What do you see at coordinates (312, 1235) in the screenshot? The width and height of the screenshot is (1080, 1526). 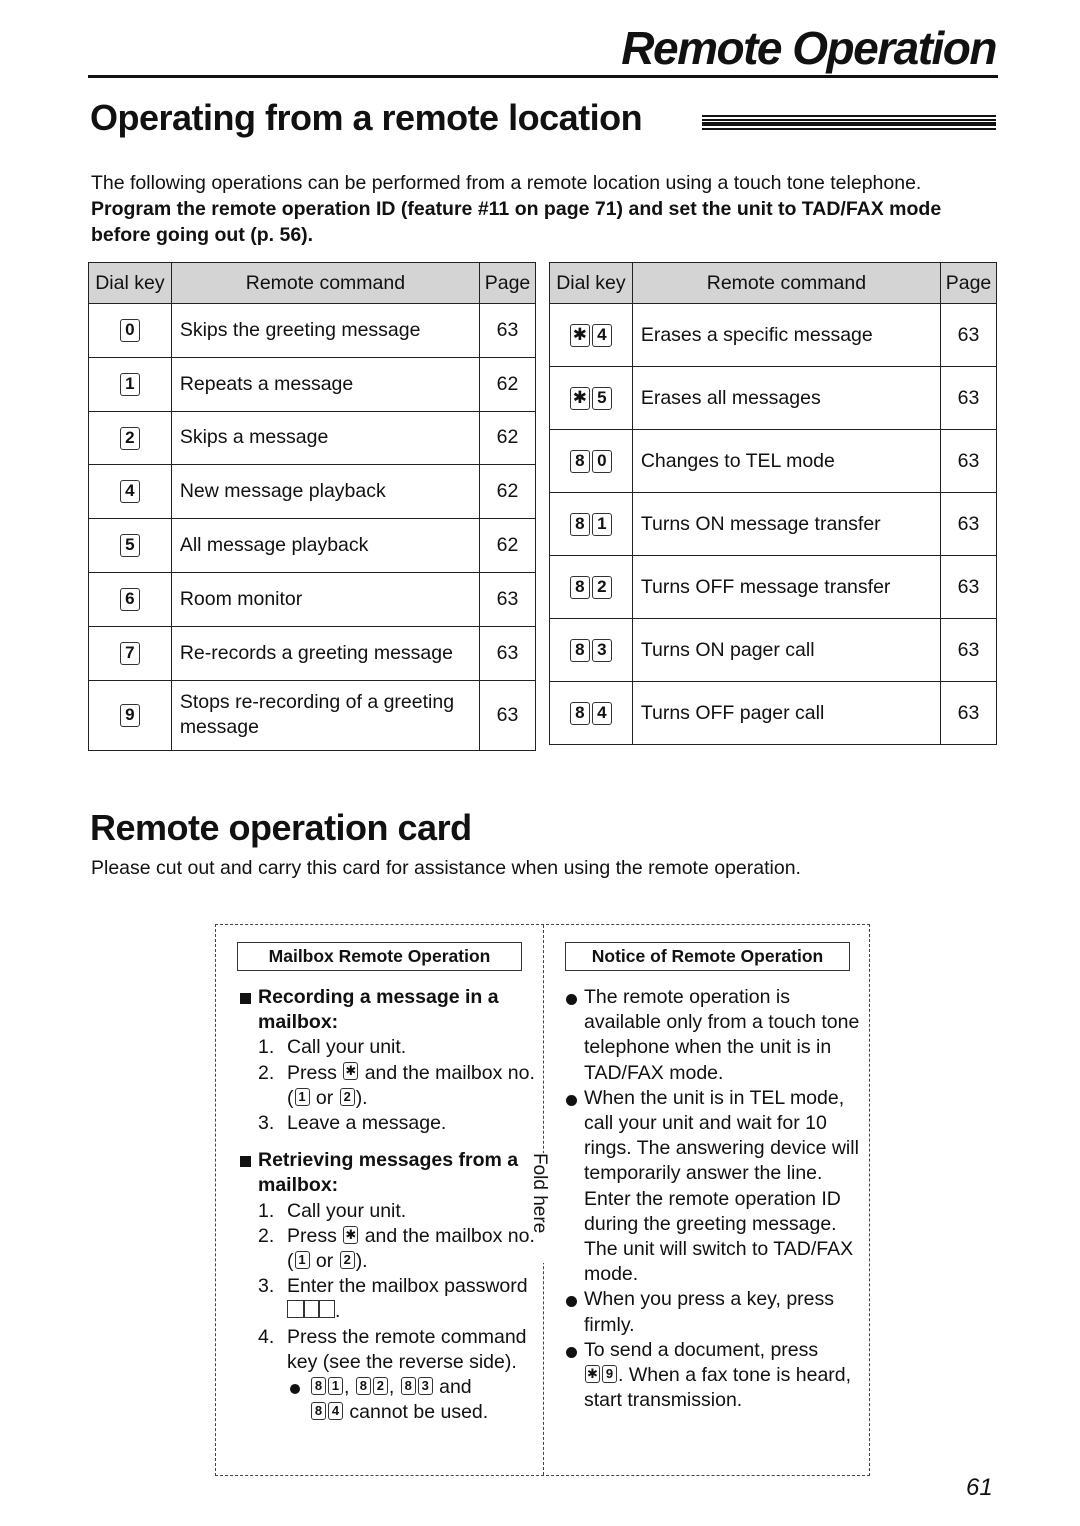 I see `step-text: Press` at bounding box center [312, 1235].